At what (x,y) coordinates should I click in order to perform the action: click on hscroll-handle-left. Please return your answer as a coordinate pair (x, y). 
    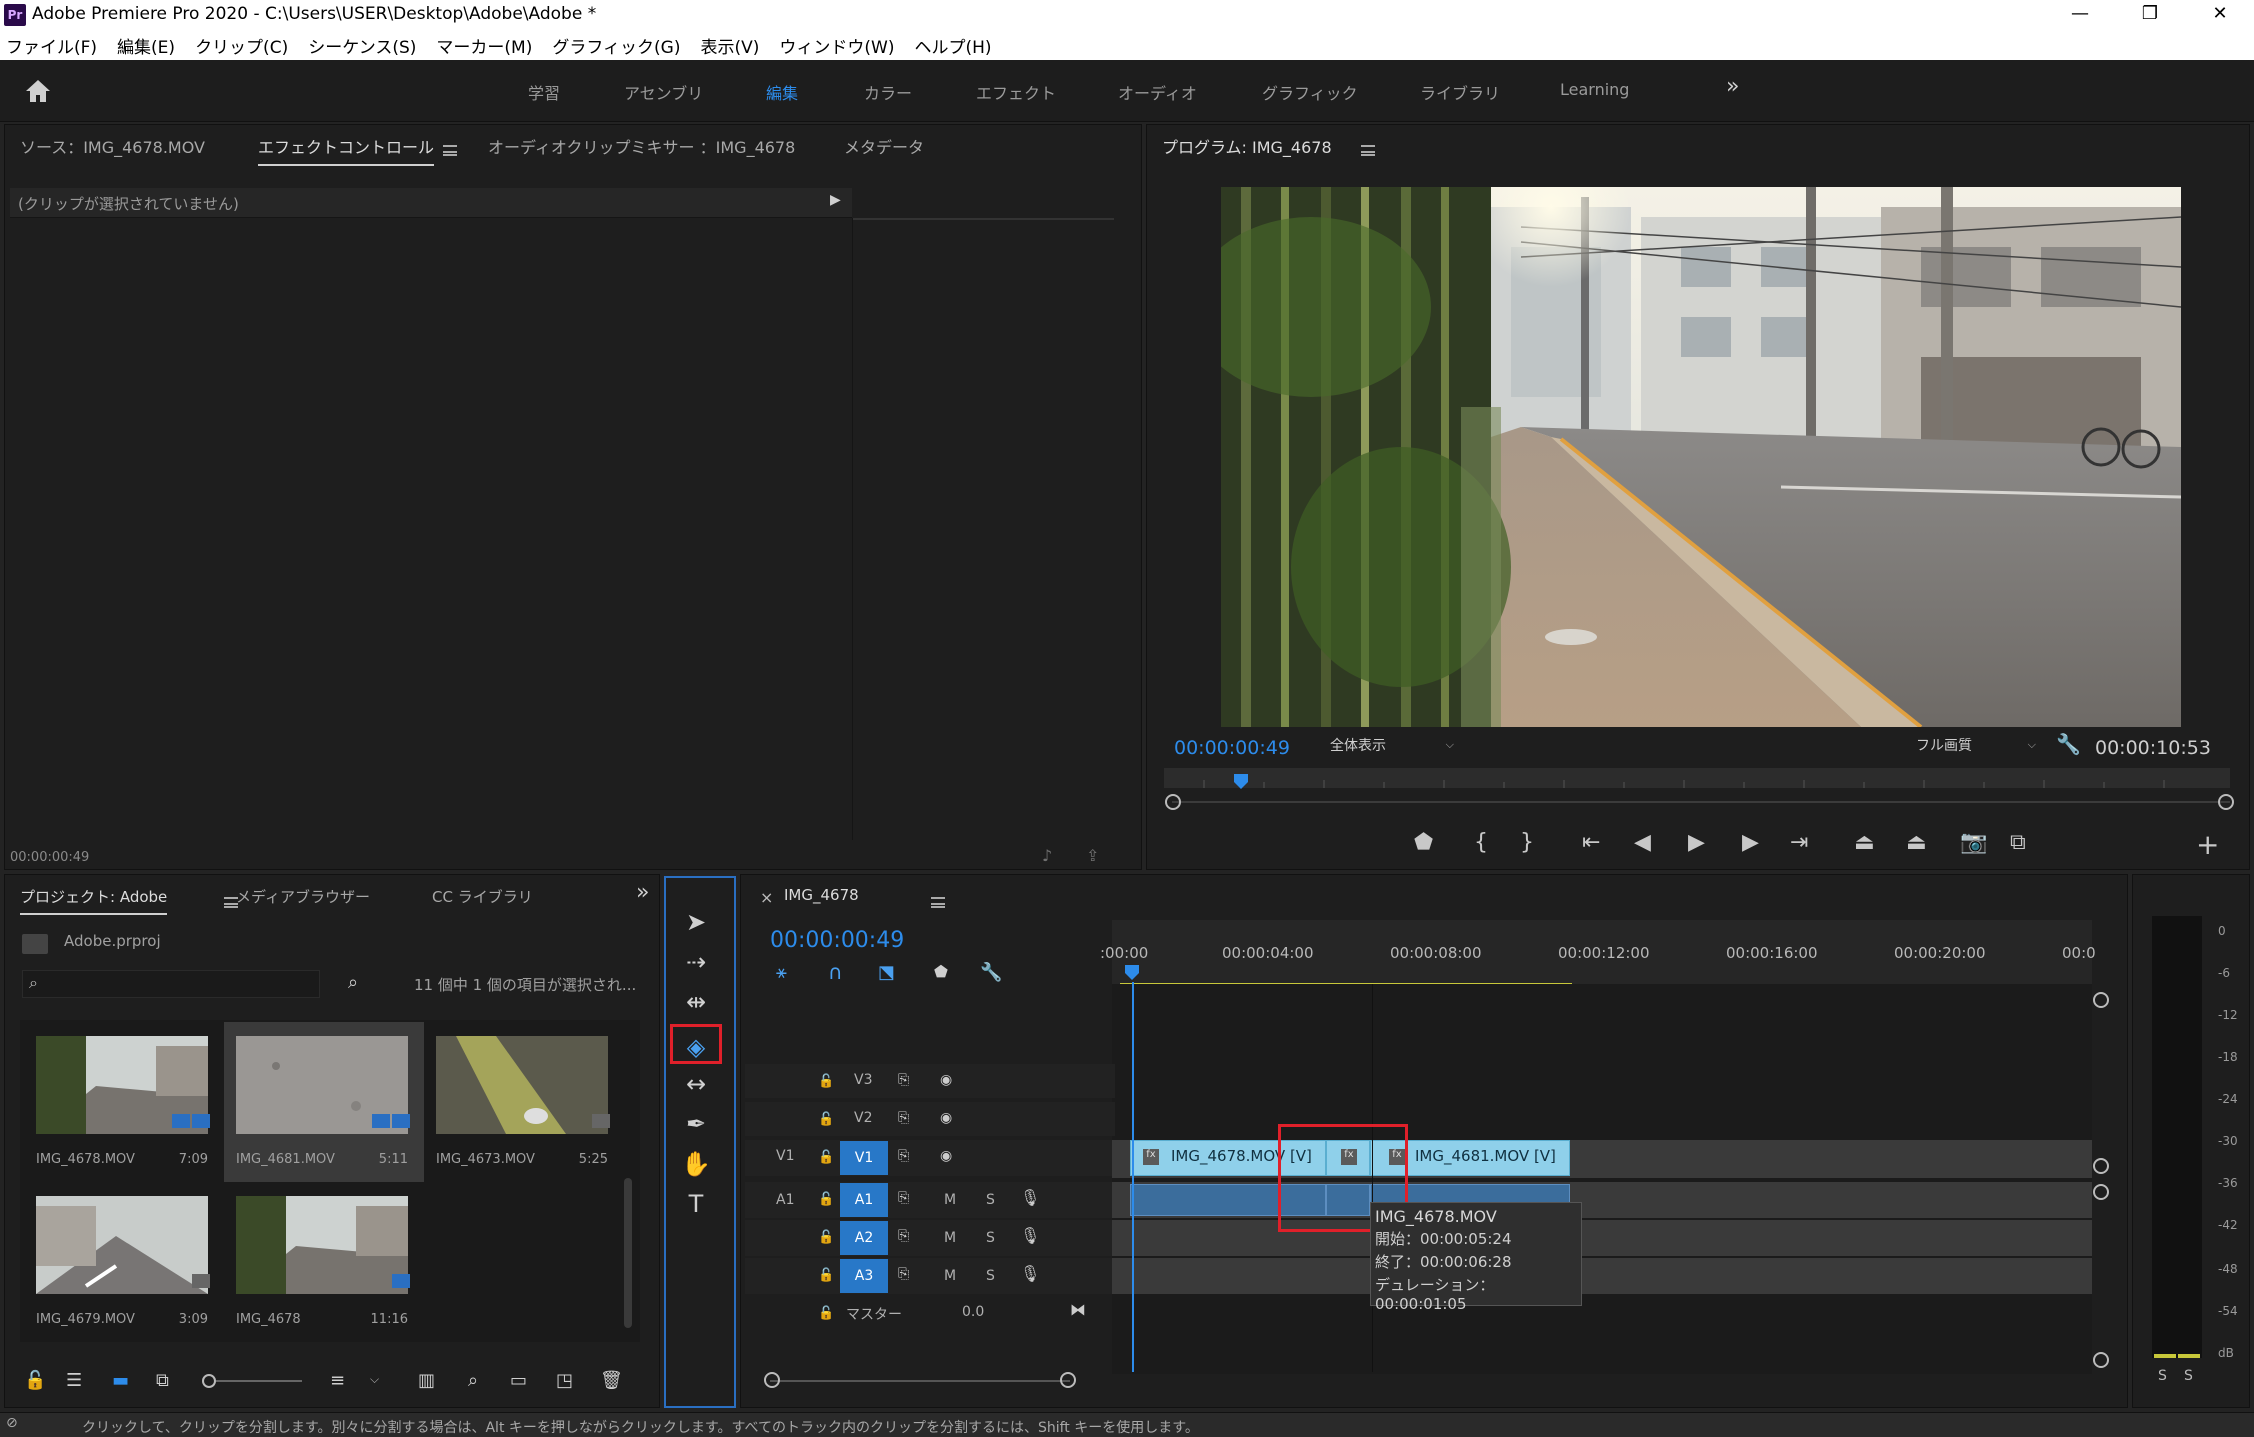
    Looking at the image, I should click on (772, 1380).